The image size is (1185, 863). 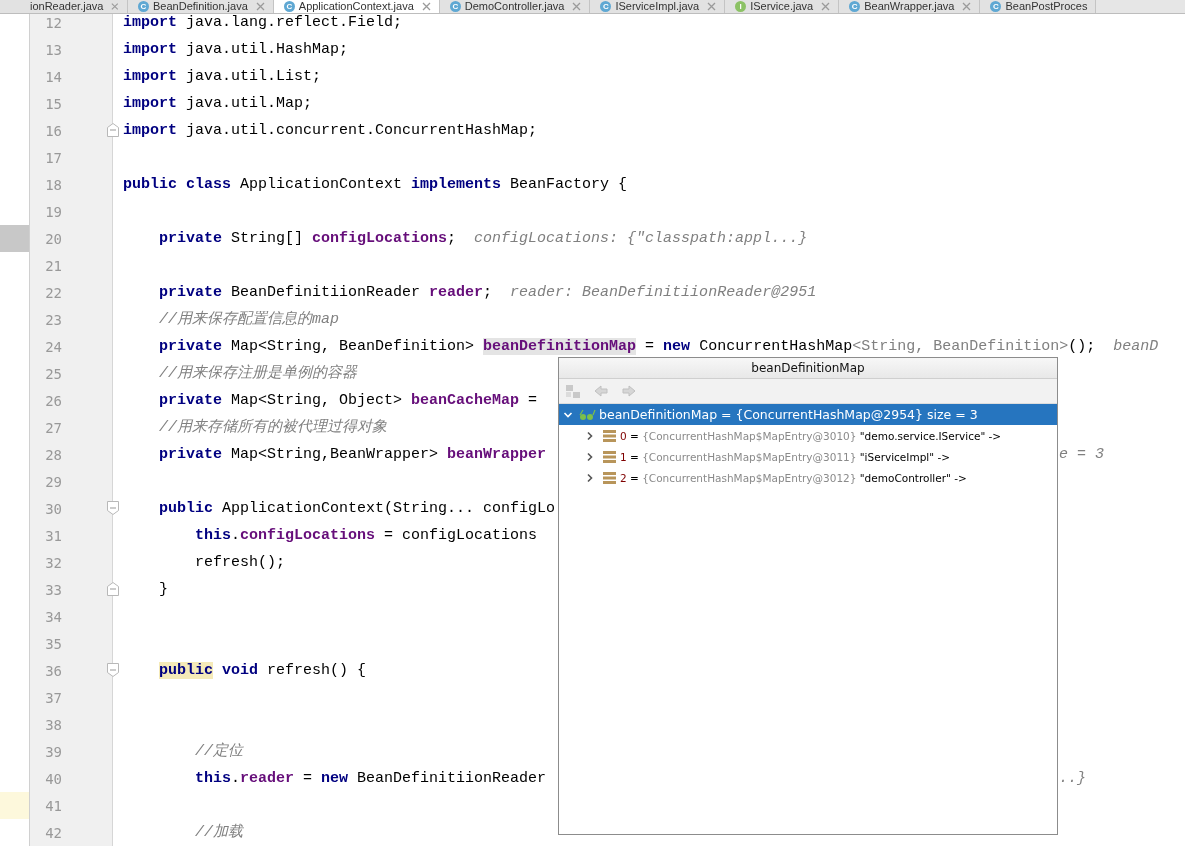 What do you see at coordinates (782, 6) in the screenshot?
I see `editor-tab: I IService.java` at bounding box center [782, 6].